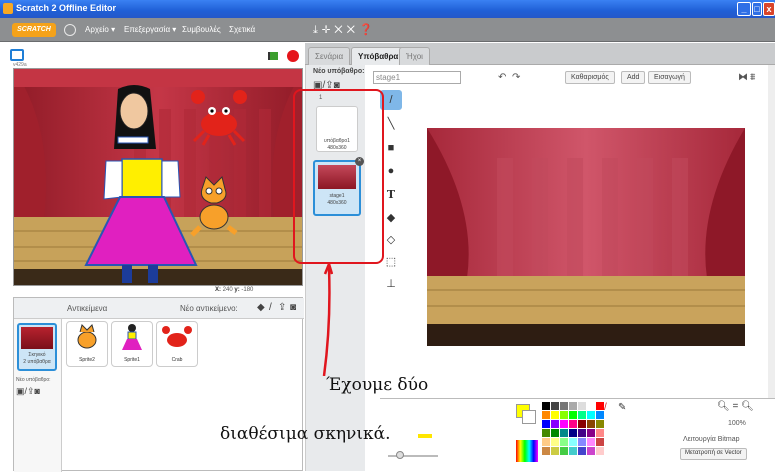  Describe the element at coordinates (711, 439) in the screenshot. I see `bitmap-mode-label: Λειτουργία Bitmap` at that location.